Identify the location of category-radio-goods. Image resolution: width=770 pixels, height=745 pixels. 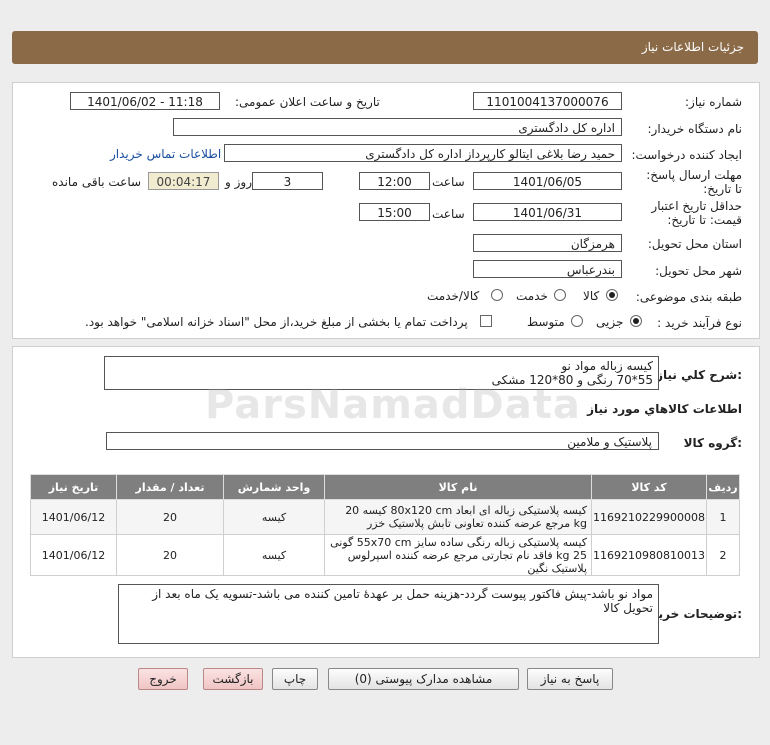
(612, 295).